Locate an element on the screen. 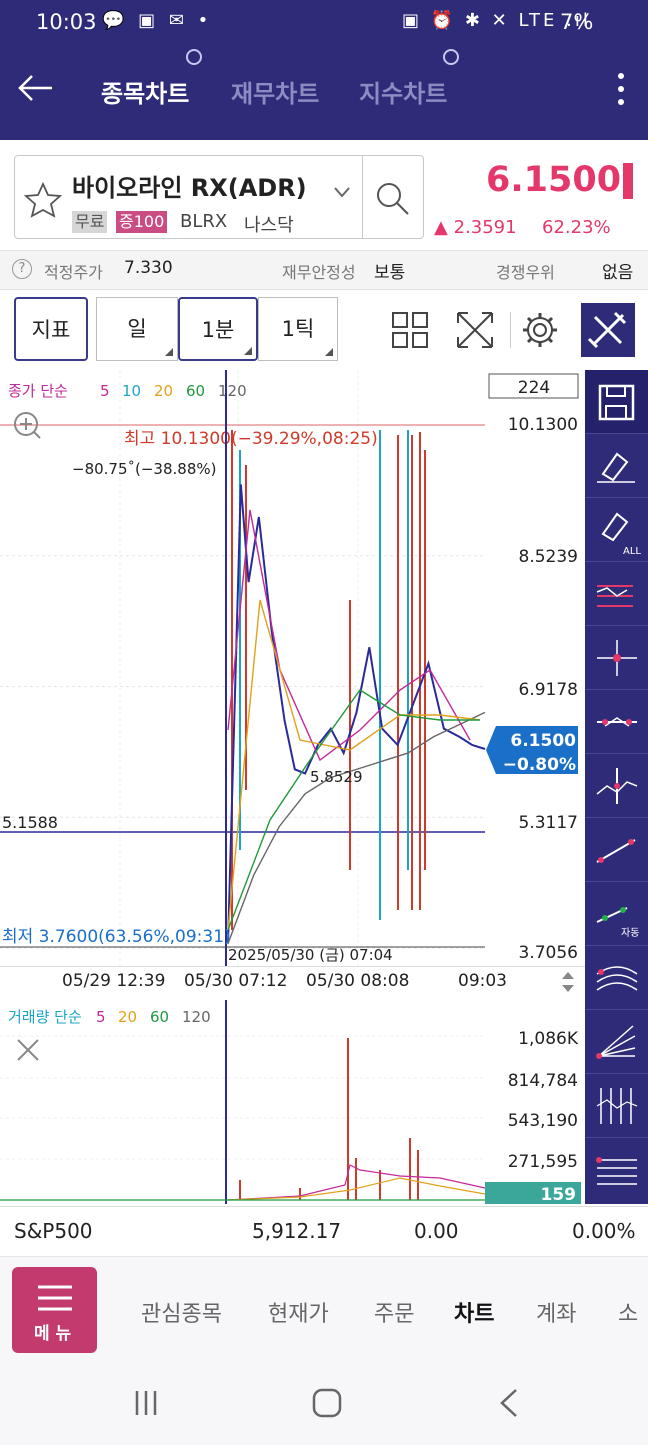  home-icon is located at coordinates (327, 1403).